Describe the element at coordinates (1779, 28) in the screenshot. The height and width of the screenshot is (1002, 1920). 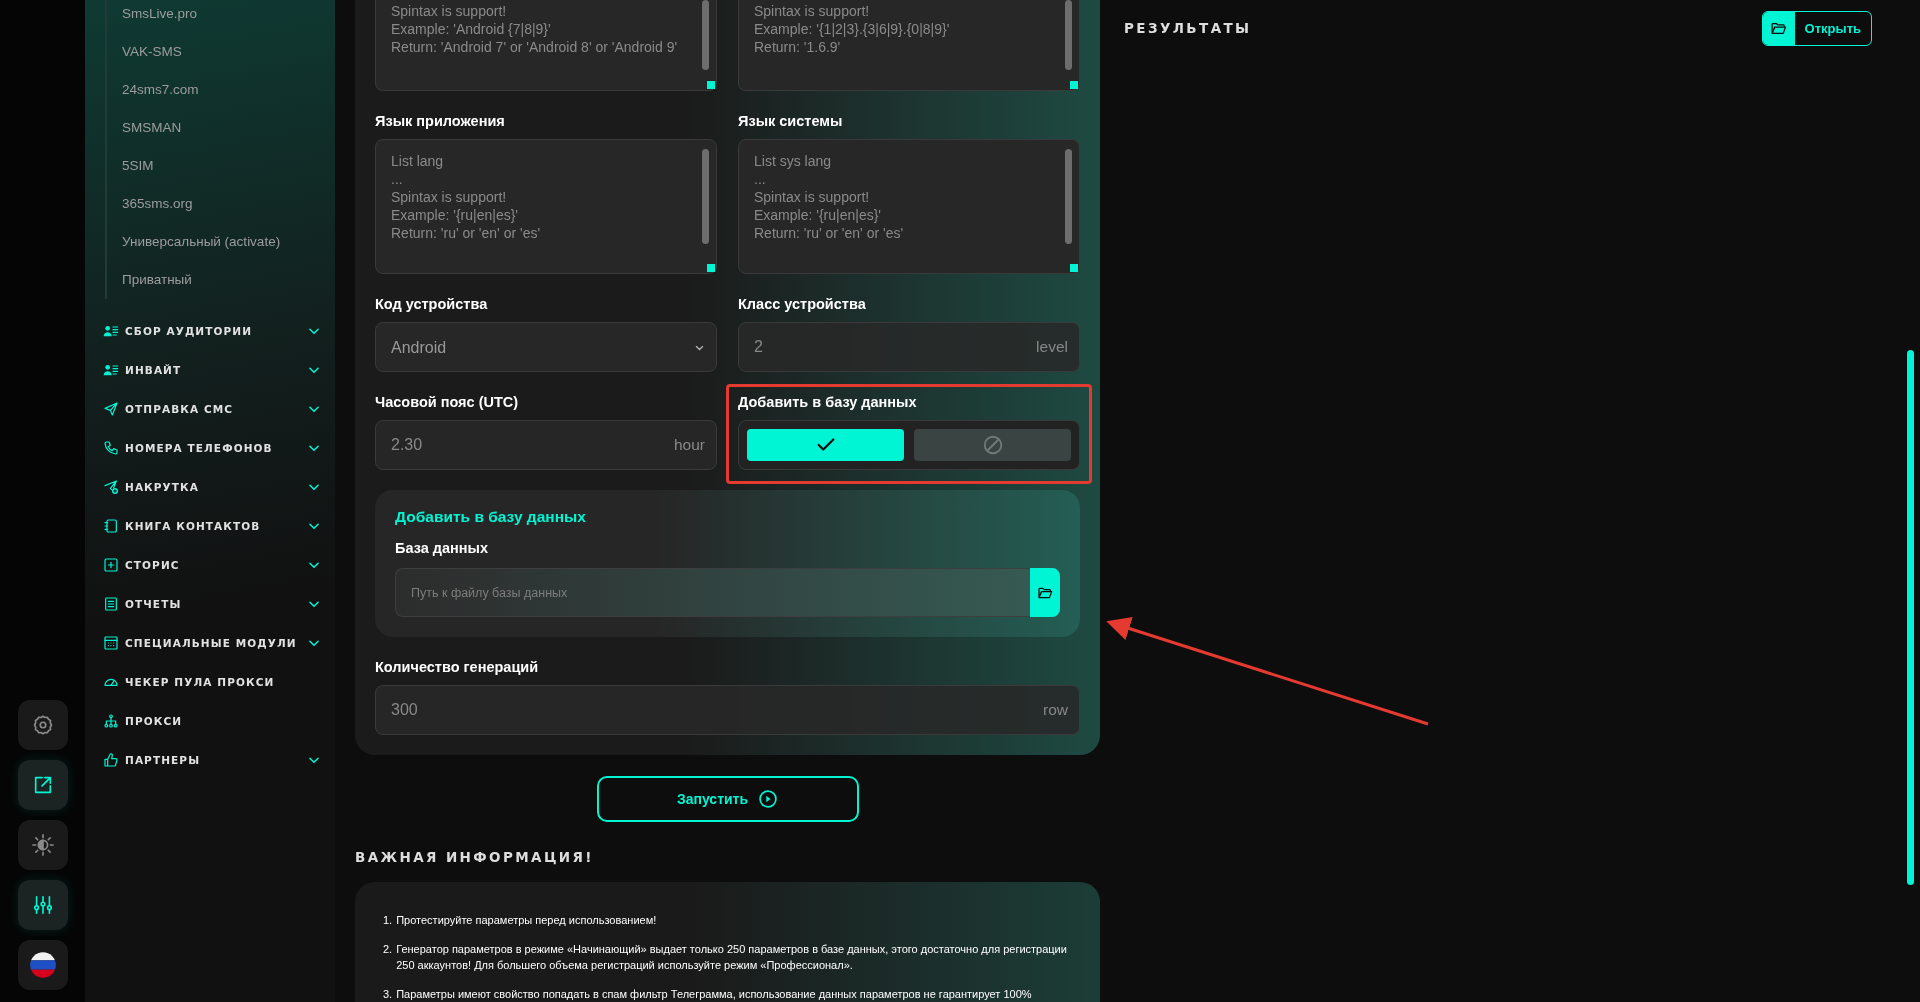
I see `folder-icon` at that location.